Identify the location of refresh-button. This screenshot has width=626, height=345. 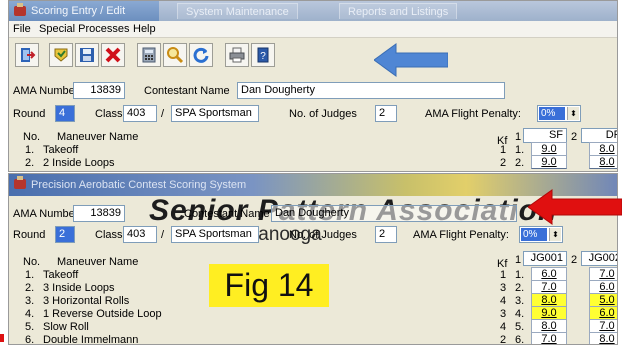
(201, 55).